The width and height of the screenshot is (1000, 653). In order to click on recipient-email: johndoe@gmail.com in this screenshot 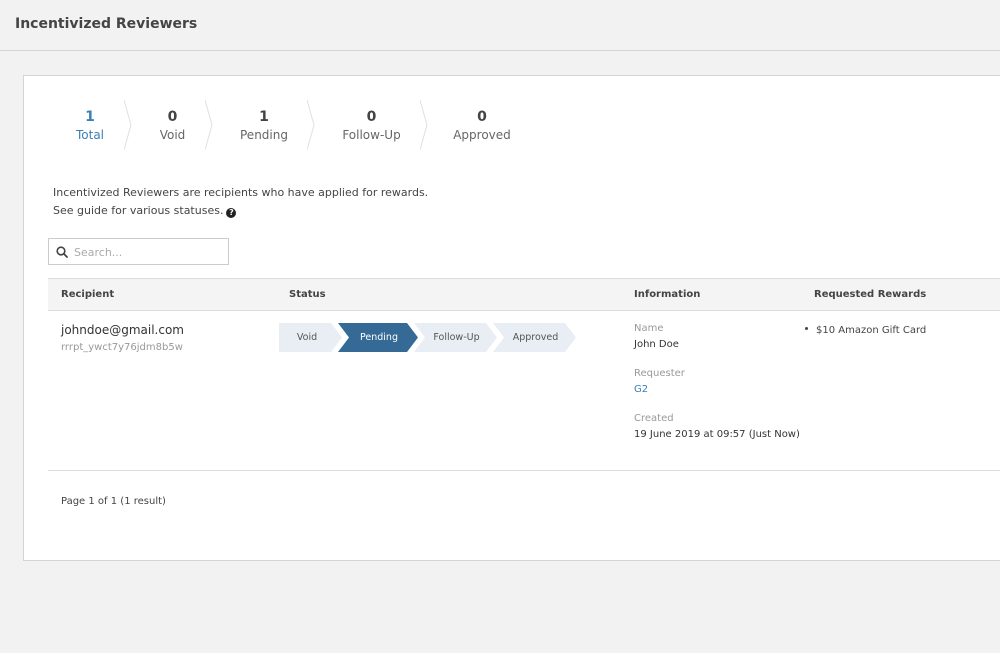, I will do `click(122, 330)`.